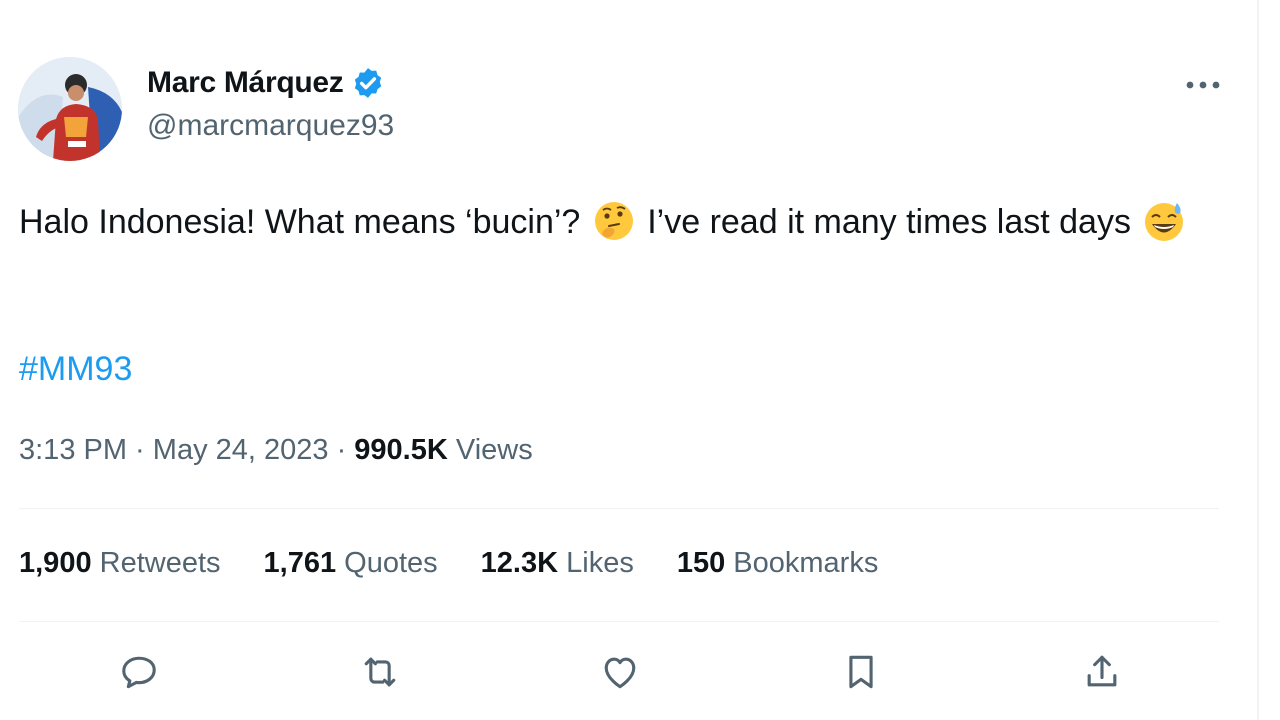  Describe the element at coordinates (1164, 221) in the screenshot. I see `grinning-sweat-emoji-icon` at that location.